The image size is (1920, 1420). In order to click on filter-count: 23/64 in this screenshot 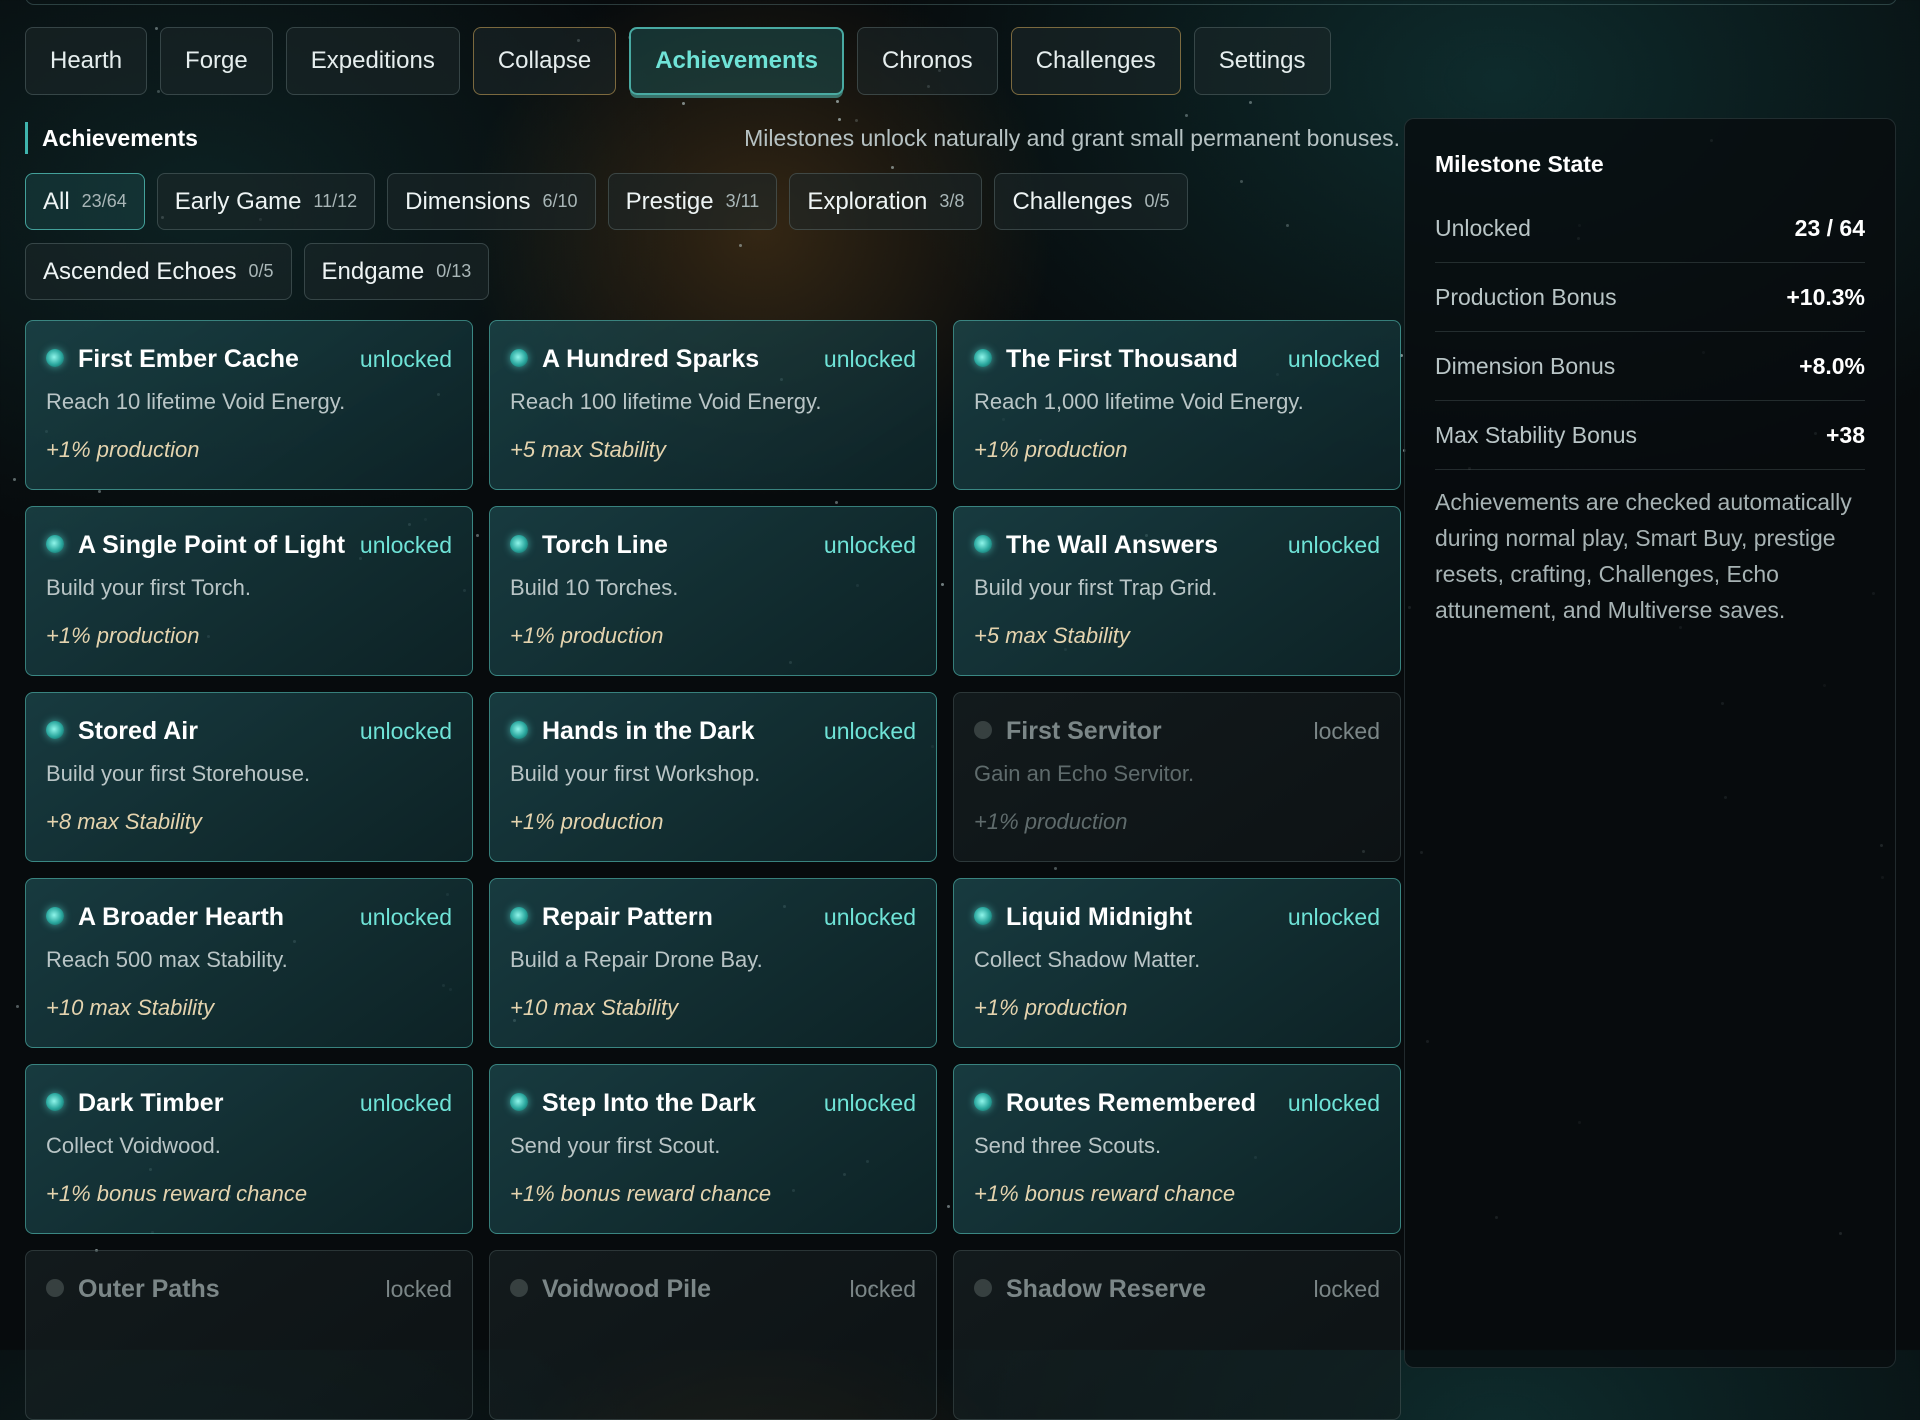, I will do `click(104, 201)`.